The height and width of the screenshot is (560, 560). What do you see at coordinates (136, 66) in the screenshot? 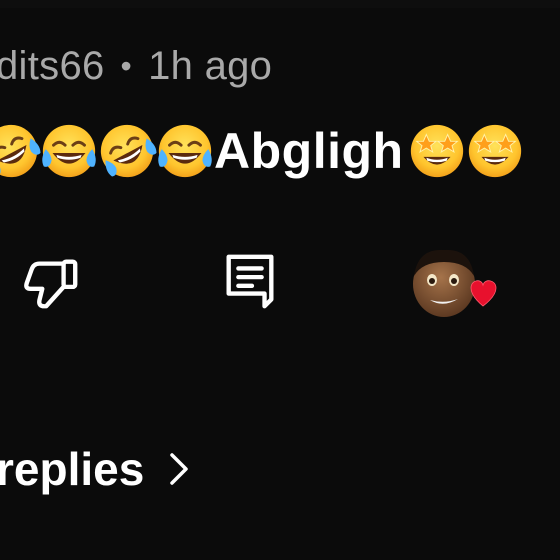
I see `comment-meta: dits66 • 1h ago` at bounding box center [136, 66].